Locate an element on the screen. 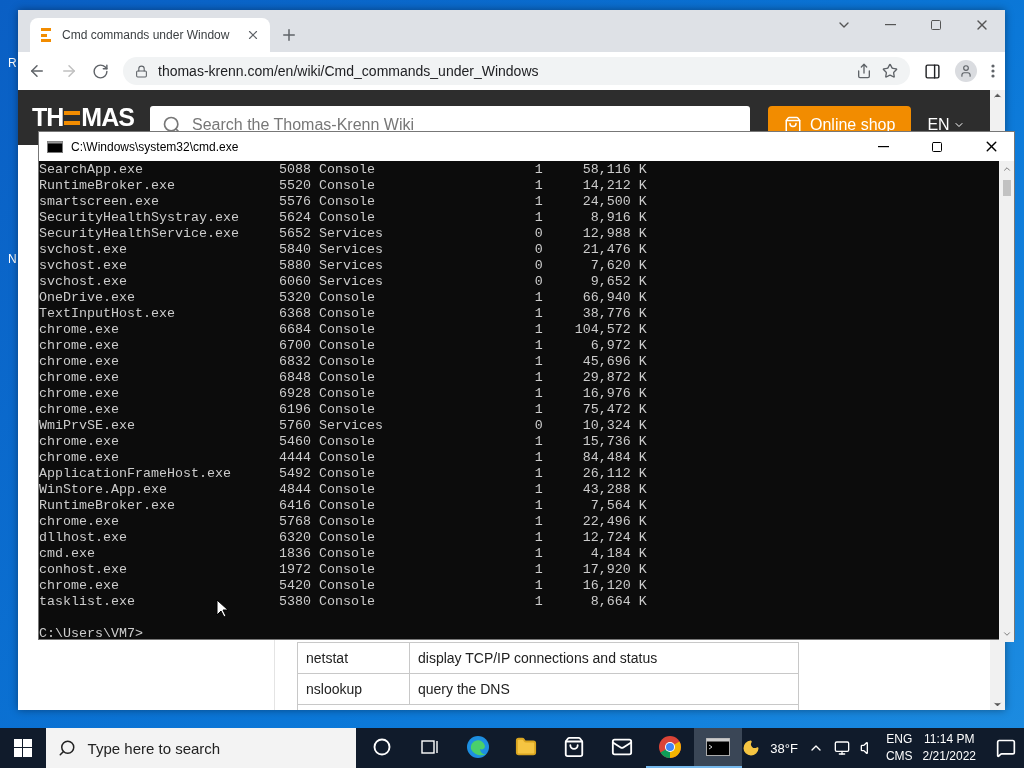 This screenshot has height=768, width=1024. memory-usage: 6,972 K is located at coordinates (618, 346).